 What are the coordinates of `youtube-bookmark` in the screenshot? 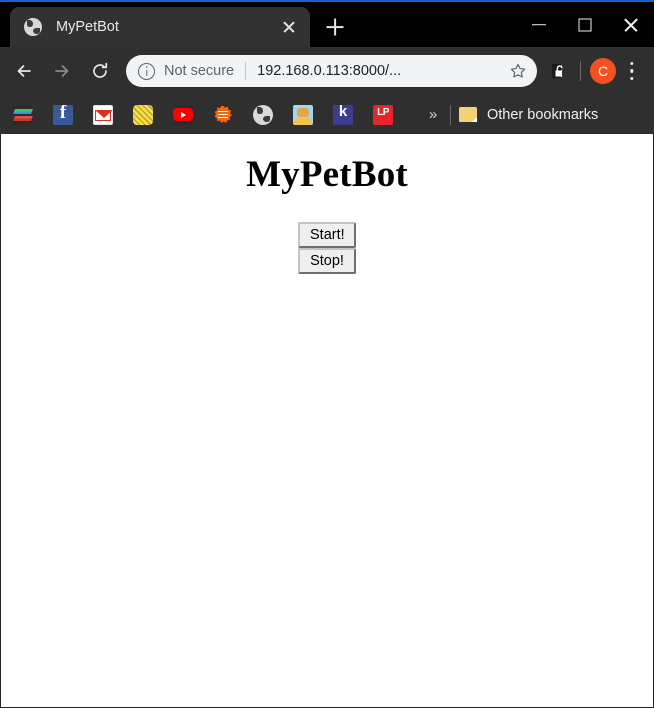 It's located at (183, 115).